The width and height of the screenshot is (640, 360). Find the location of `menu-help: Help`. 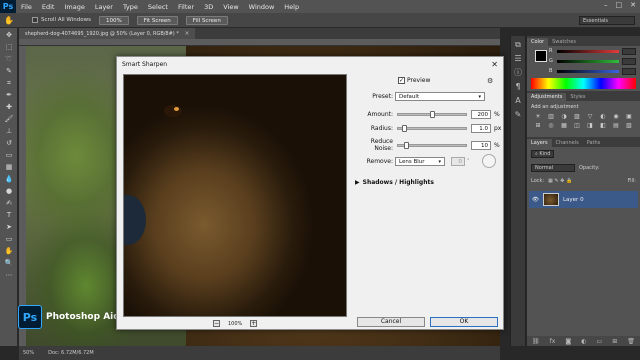

menu-help: Help is located at coordinates (291, 7).